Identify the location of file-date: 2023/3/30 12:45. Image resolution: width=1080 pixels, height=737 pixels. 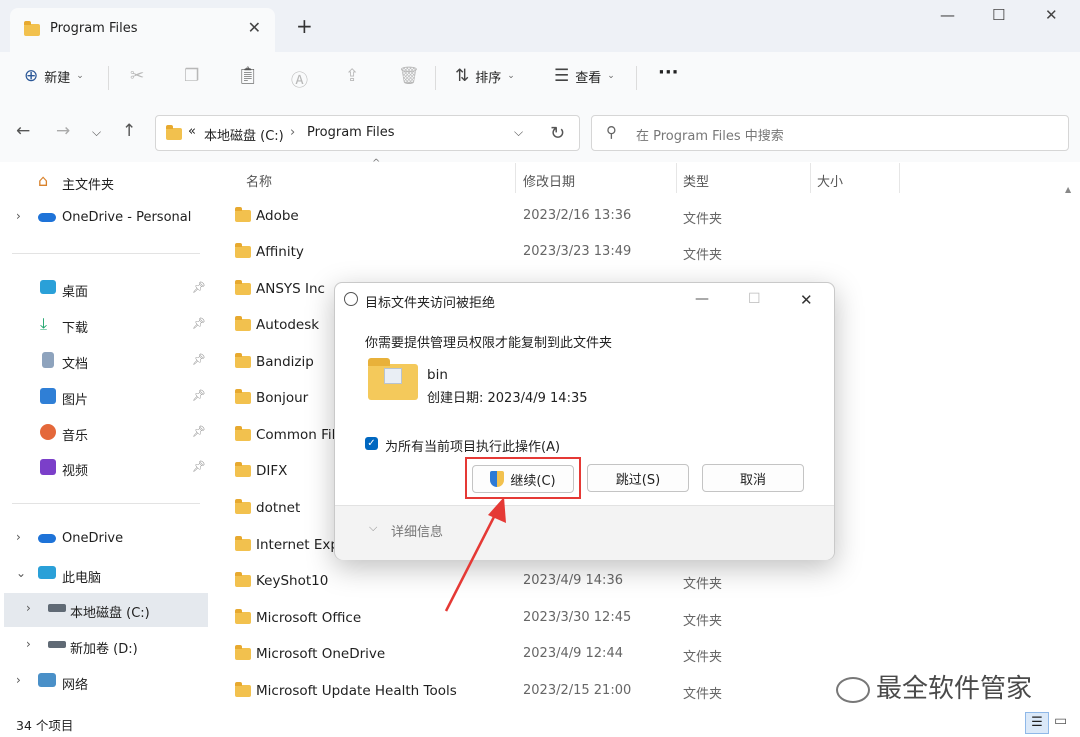
(577, 617).